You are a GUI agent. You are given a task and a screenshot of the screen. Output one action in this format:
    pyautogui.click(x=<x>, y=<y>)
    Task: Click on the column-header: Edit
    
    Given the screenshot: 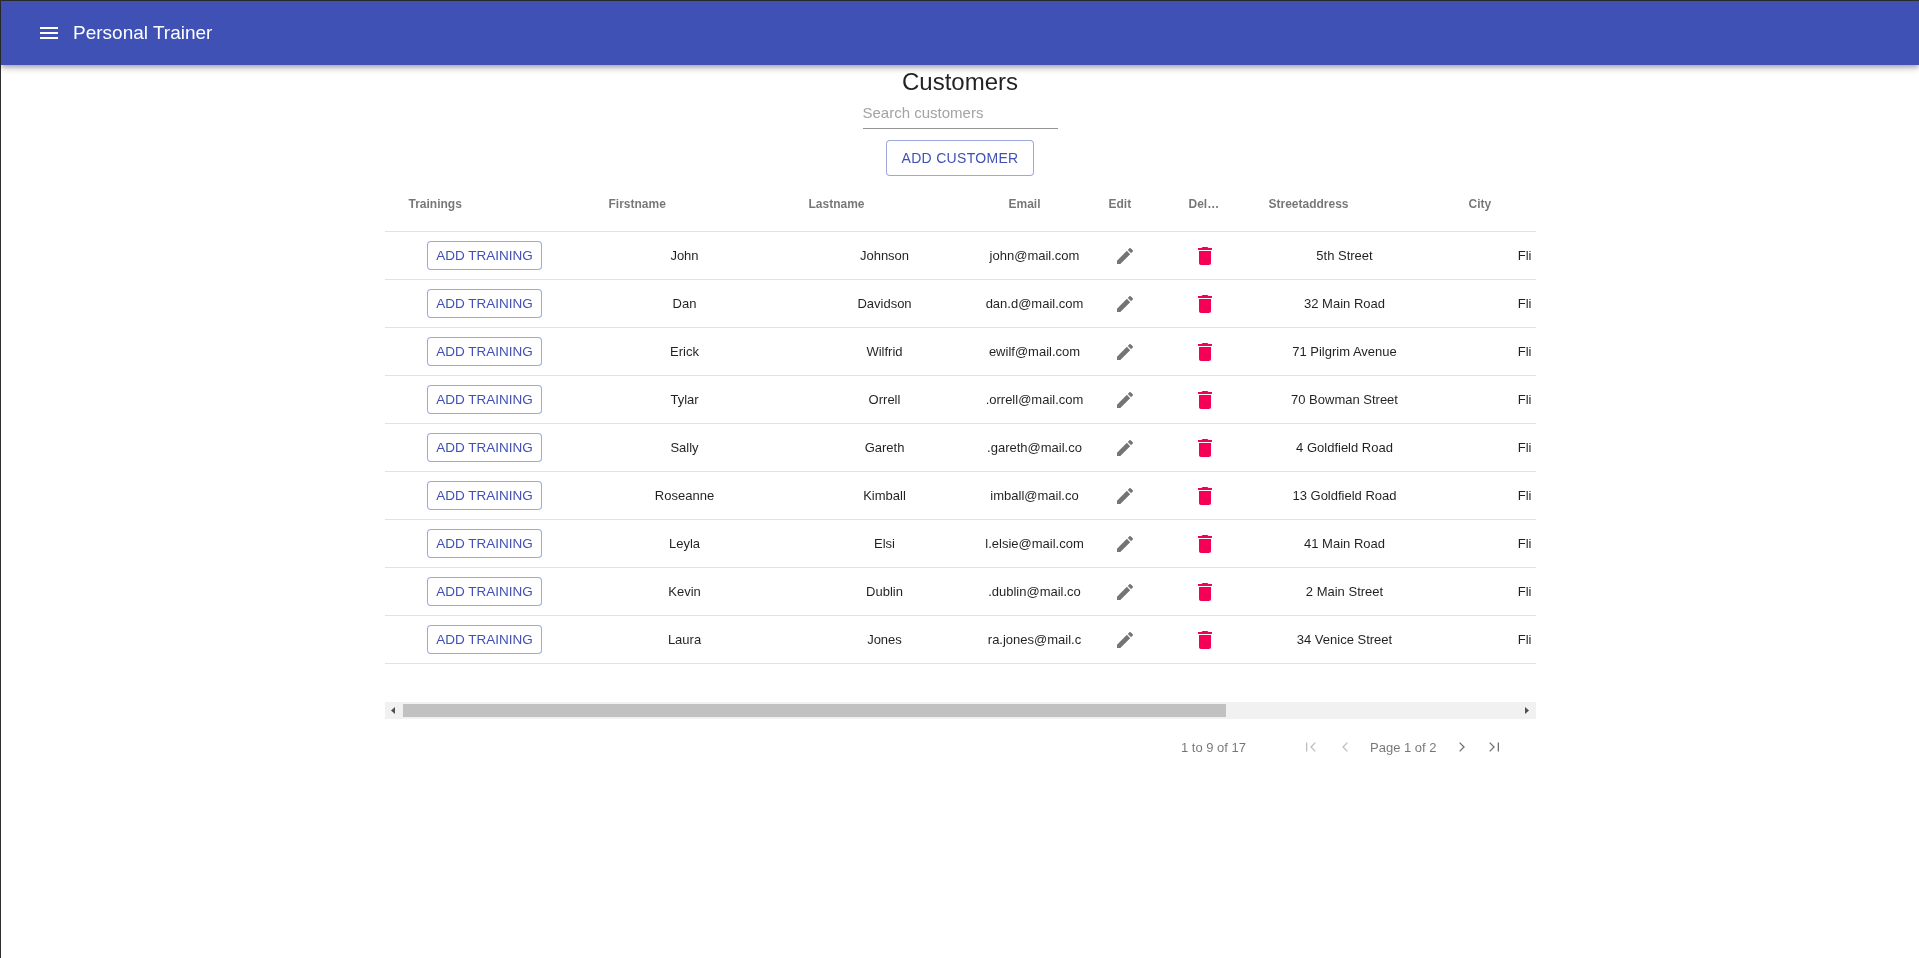 What is the action you would take?
    pyautogui.click(x=1120, y=203)
    